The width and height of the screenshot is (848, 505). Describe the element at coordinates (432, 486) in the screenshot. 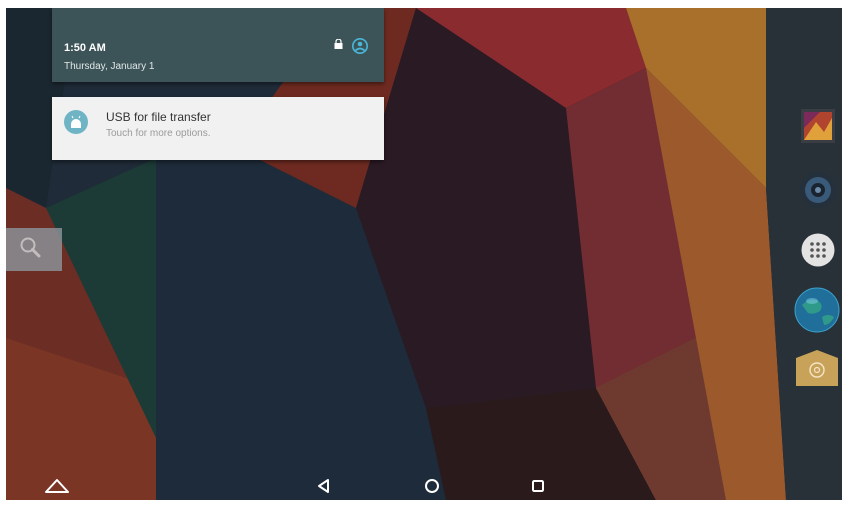

I see `home-icon` at that location.